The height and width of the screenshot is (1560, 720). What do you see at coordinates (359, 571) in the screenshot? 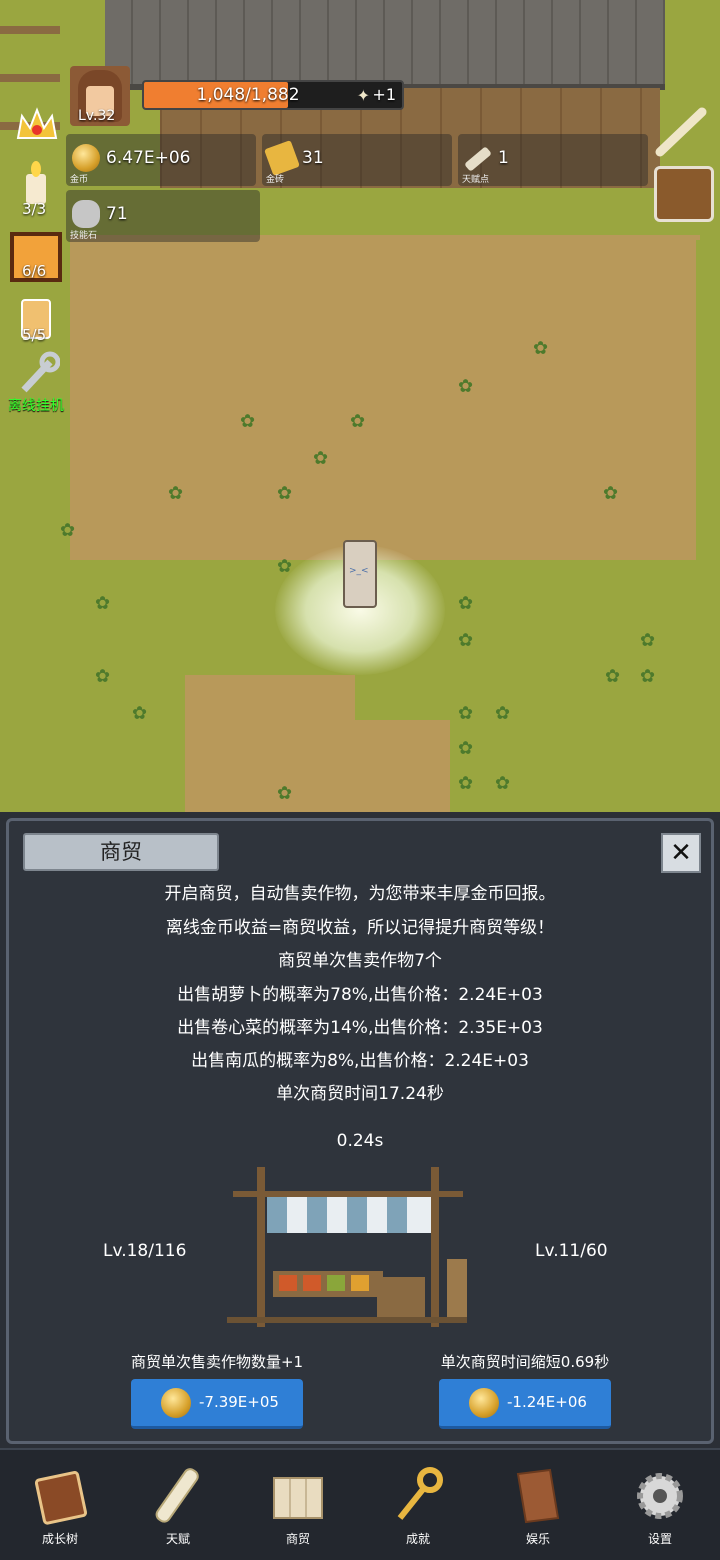
I see `scarecrow-face: >_<` at bounding box center [359, 571].